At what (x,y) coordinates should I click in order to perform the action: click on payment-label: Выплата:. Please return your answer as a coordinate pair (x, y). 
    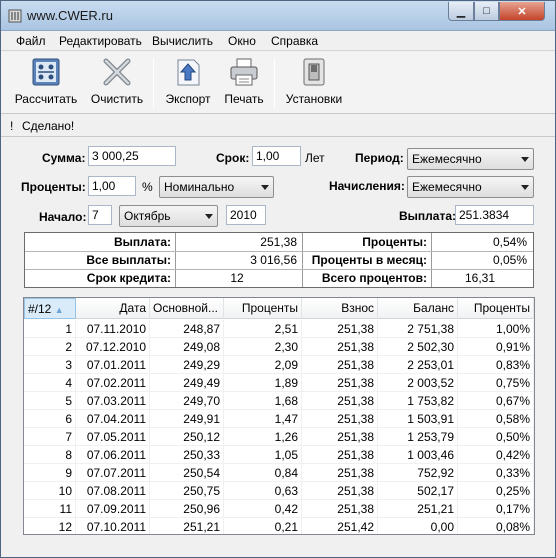
    Looking at the image, I should click on (428, 216).